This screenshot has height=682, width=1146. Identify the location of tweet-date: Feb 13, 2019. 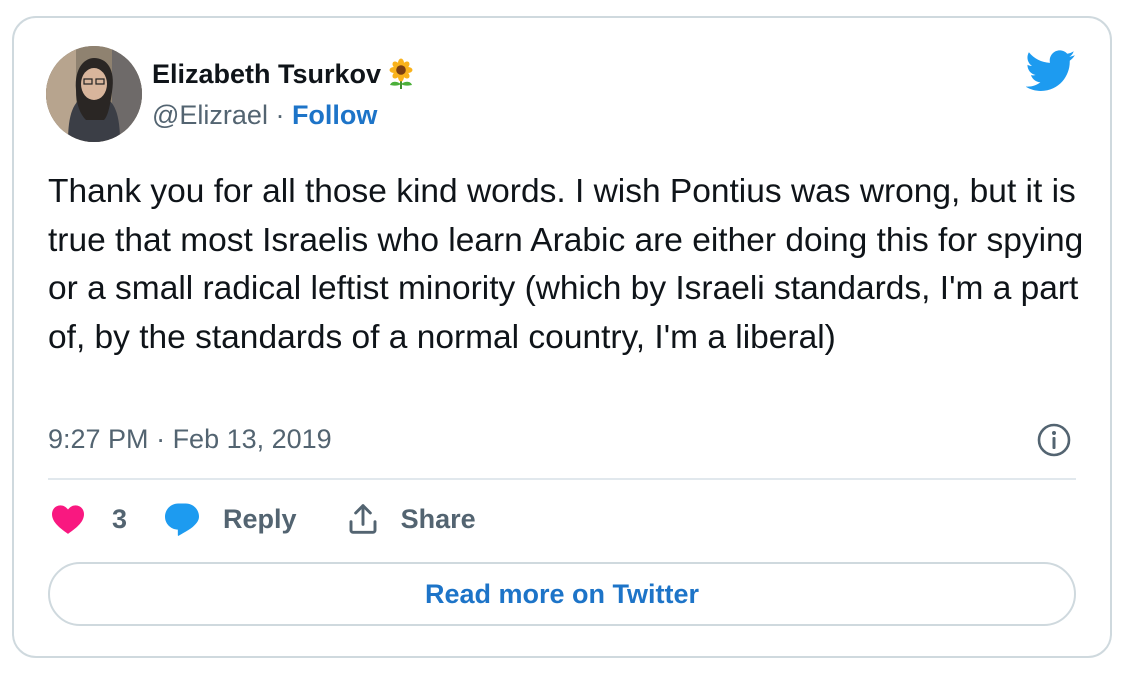
(252, 439).